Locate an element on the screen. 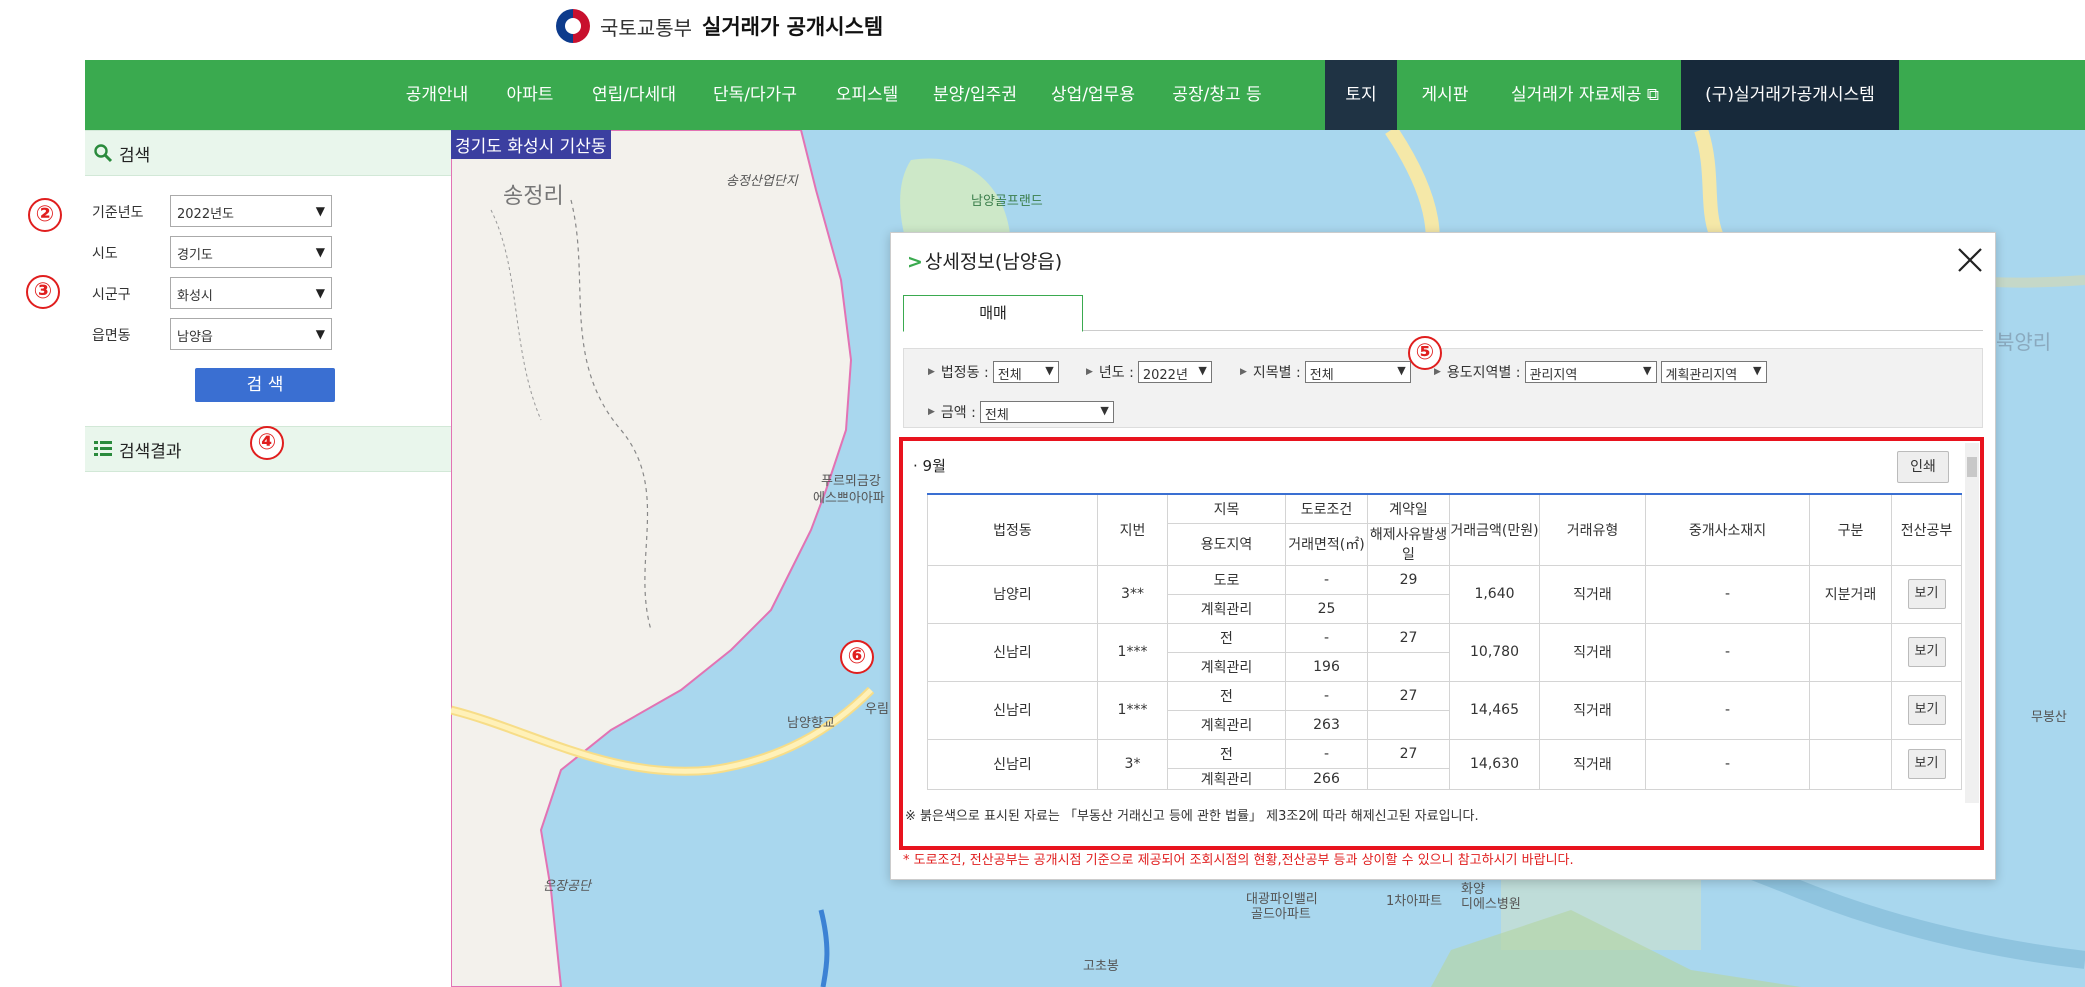  annotation-marker-2: ② is located at coordinates (45, 215).